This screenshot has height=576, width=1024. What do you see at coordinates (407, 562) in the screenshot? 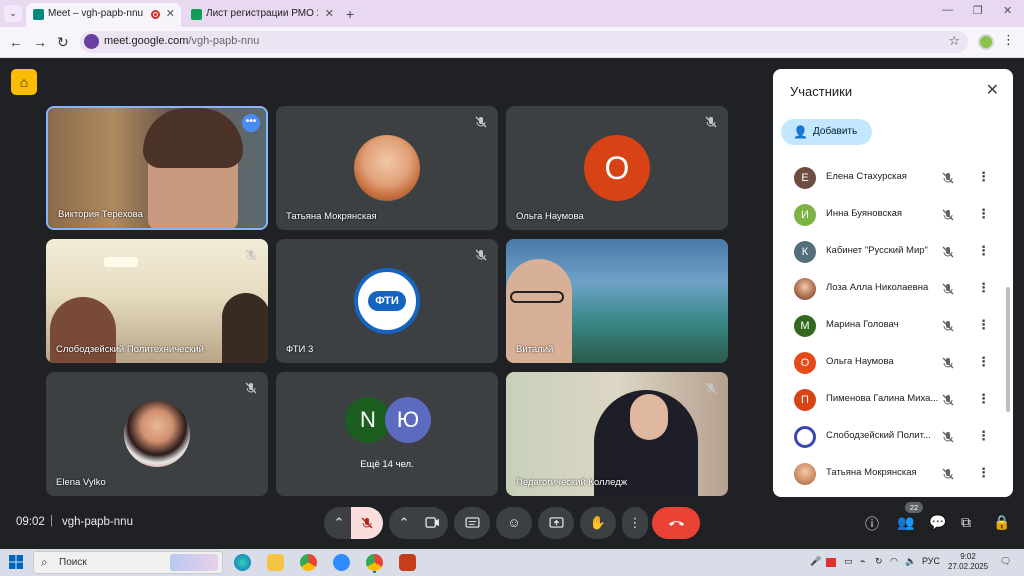
I see `powerpoint-icon` at bounding box center [407, 562].